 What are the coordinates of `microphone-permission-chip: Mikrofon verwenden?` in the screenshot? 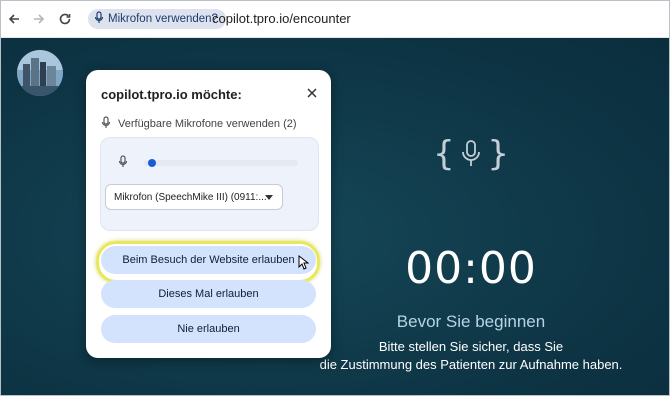 It's located at (157, 19).